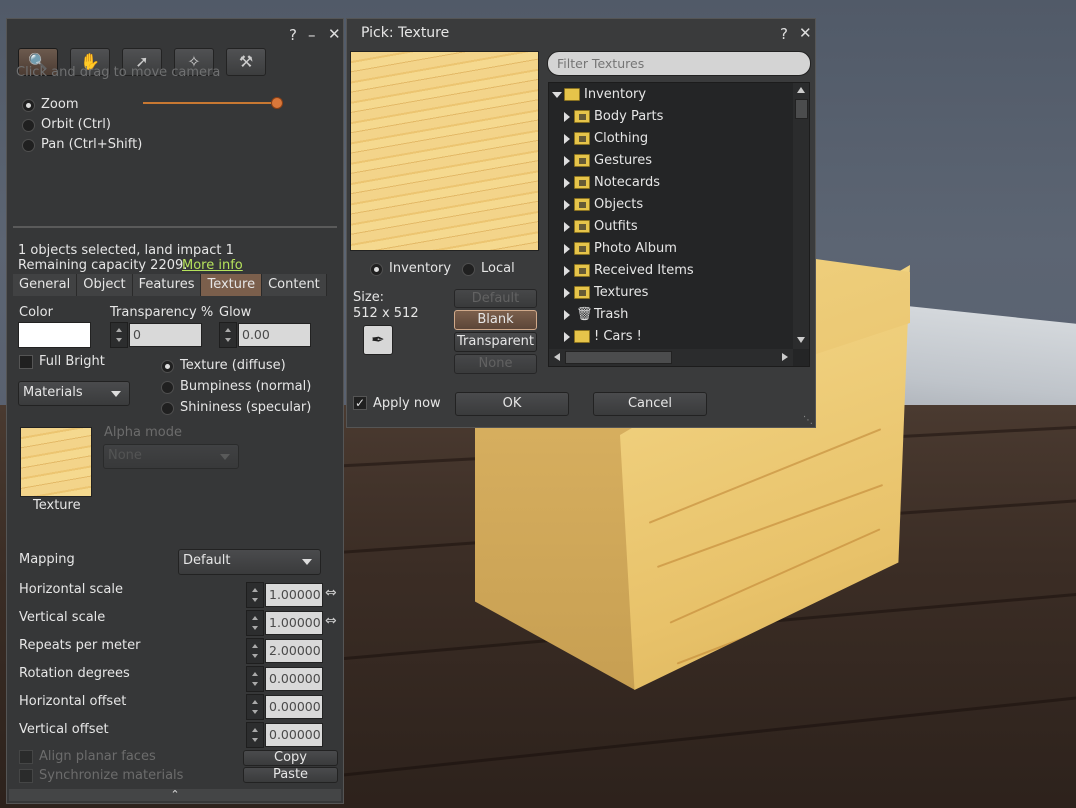 The width and height of the screenshot is (1076, 808). Describe the element at coordinates (582, 270) in the screenshot. I see `received-items-folder-icon` at that location.